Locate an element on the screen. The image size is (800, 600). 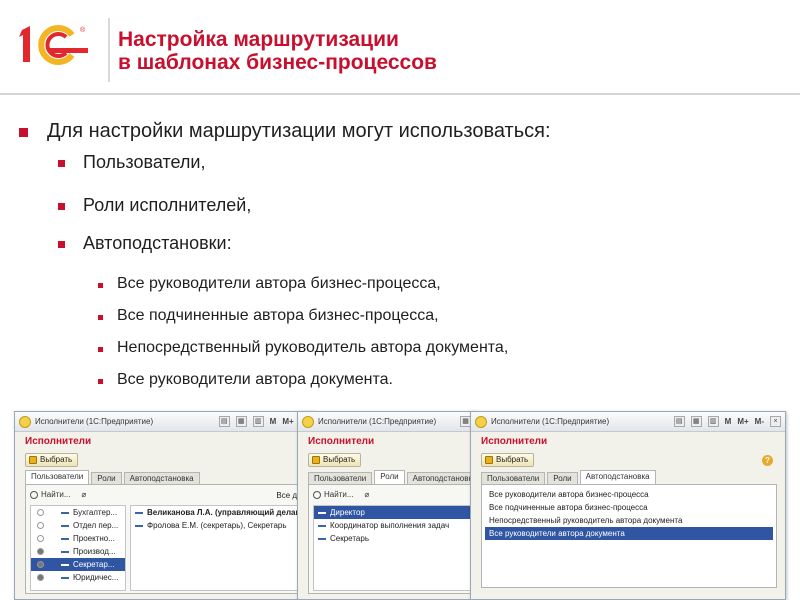
memory-minus-button: M- is located at coordinates (759, 421).